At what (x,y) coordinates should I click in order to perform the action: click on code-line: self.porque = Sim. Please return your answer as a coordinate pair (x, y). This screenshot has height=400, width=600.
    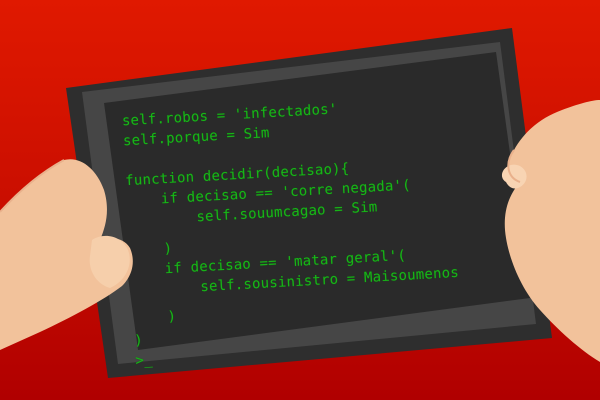
    Looking at the image, I should click on (196, 137).